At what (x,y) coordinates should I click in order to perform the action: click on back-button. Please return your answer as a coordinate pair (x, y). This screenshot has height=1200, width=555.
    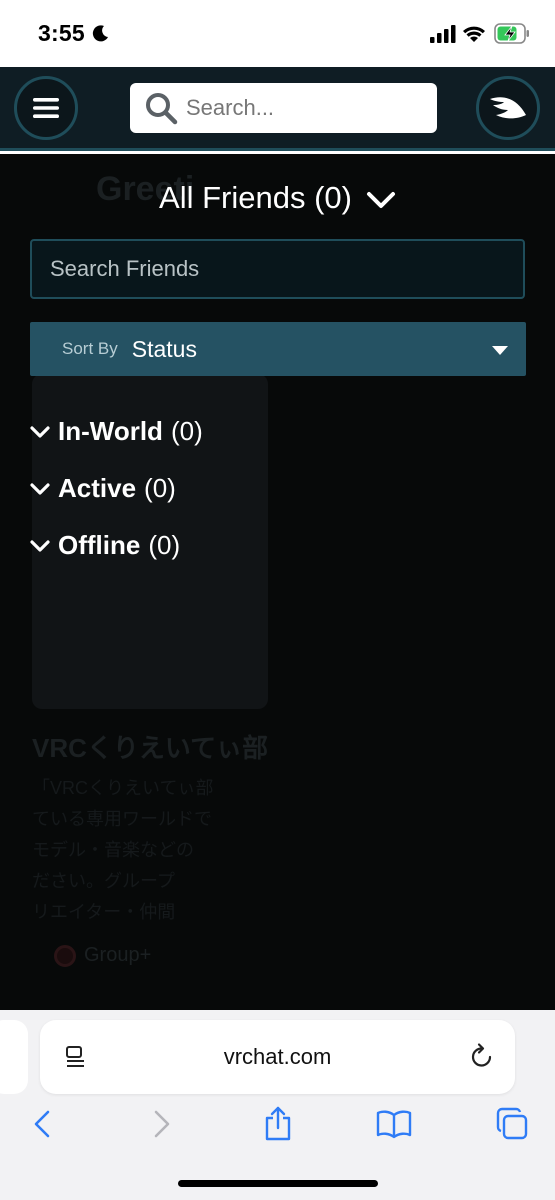
    Looking at the image, I should click on (42, 1124).